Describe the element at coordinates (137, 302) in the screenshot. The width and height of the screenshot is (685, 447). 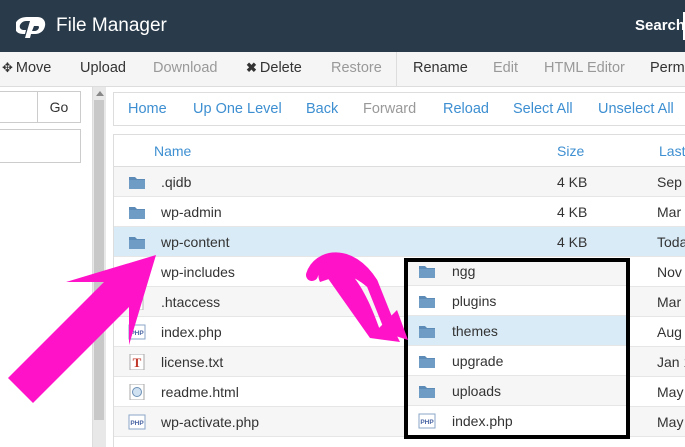
I see `file-icon` at that location.